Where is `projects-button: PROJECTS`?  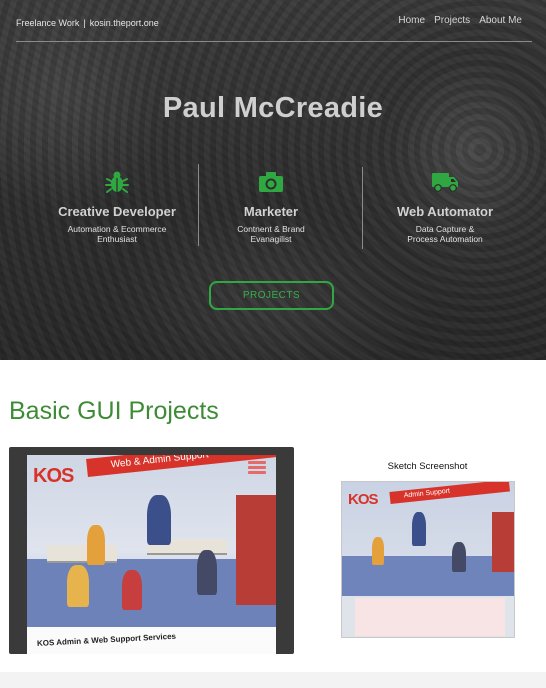
projects-button: PROJECTS is located at coordinates (271, 295).